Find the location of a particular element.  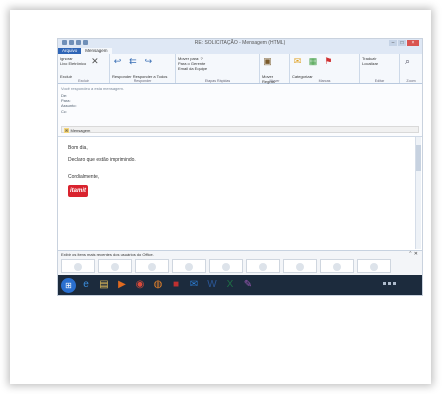

explorer-icon: ▤ is located at coordinates (104, 285).